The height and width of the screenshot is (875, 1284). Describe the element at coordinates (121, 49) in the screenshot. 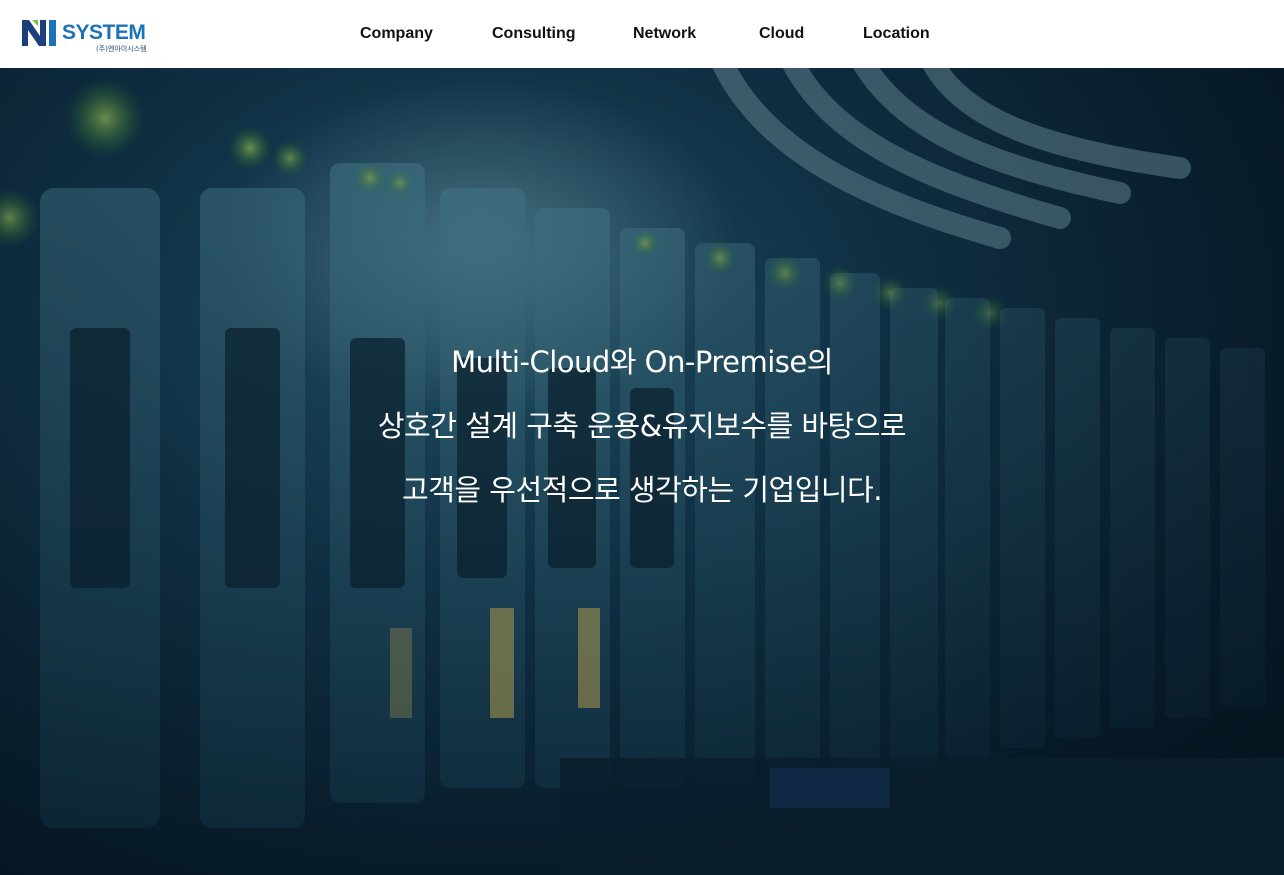

I see `brand-subtitle: (주)엔아이시스템` at that location.